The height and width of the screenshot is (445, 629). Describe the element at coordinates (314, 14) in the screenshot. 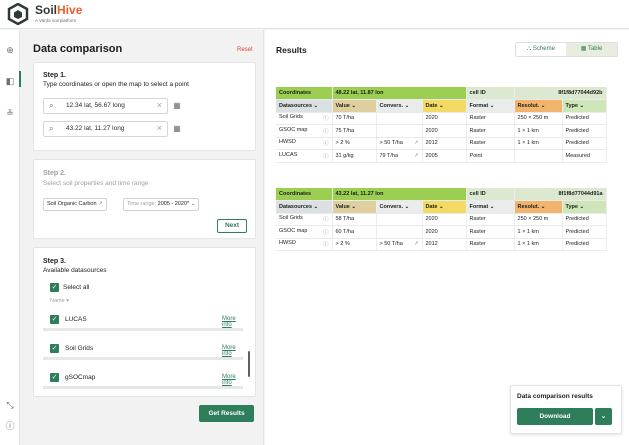

I see `top-bar: SoilHive A Varda soil platform` at that location.